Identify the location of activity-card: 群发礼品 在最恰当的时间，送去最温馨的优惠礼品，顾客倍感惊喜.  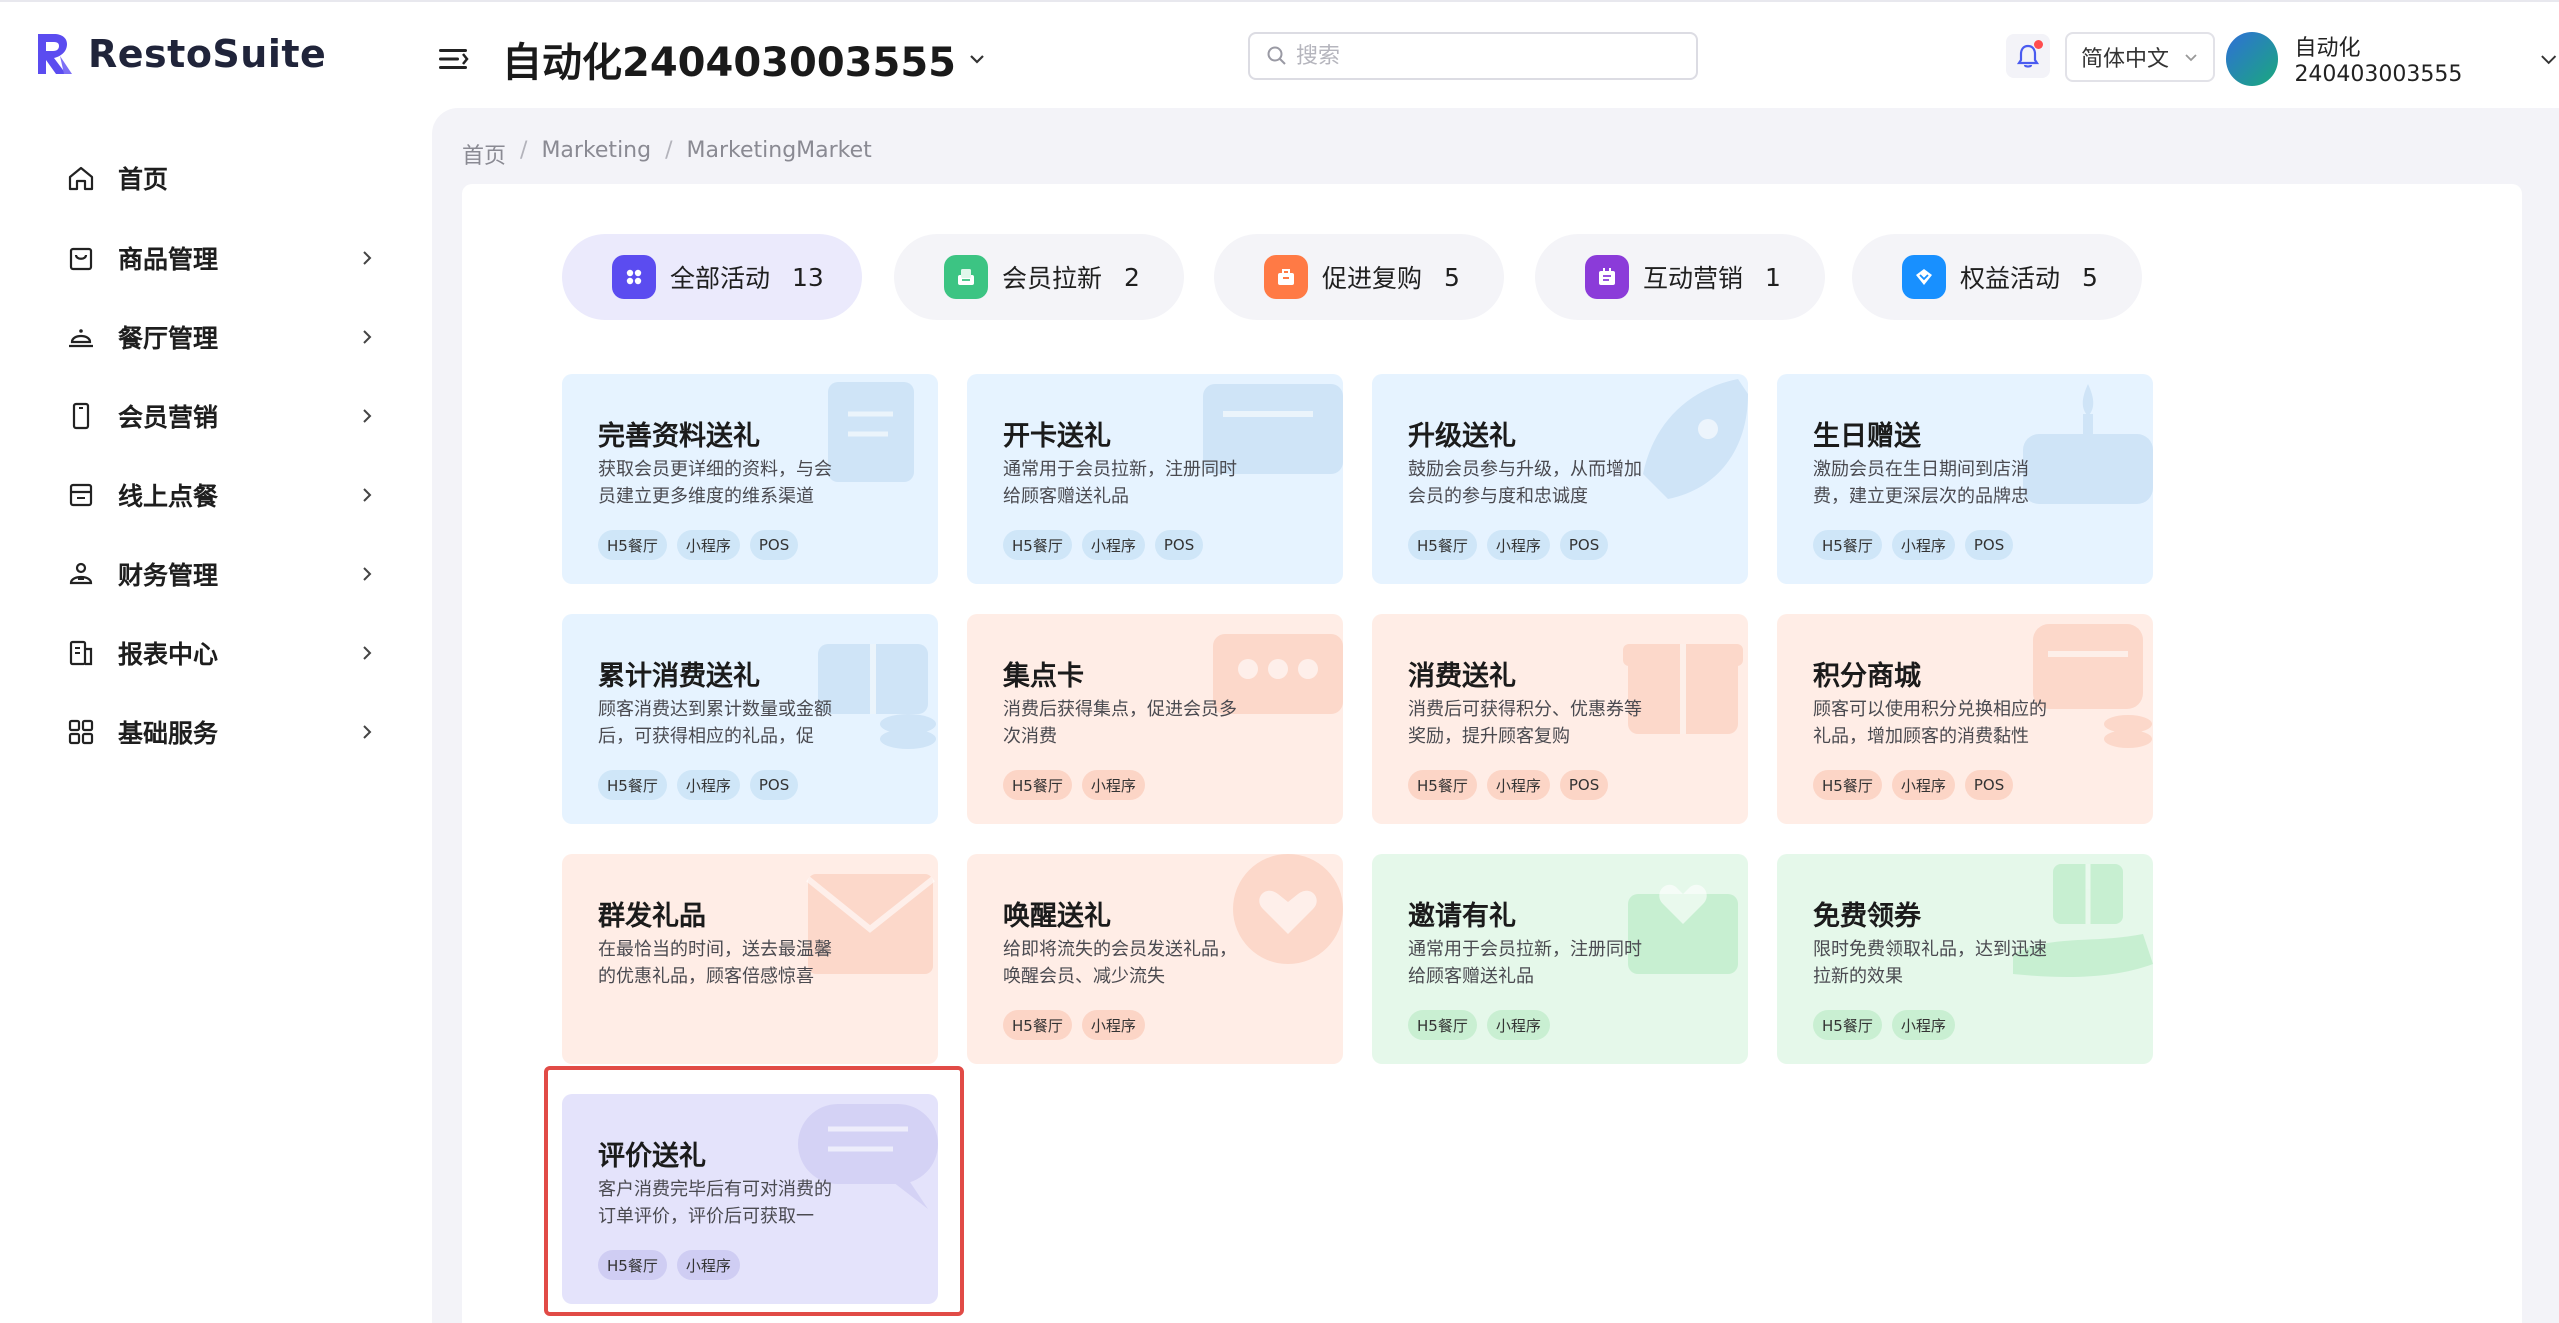
(750, 959).